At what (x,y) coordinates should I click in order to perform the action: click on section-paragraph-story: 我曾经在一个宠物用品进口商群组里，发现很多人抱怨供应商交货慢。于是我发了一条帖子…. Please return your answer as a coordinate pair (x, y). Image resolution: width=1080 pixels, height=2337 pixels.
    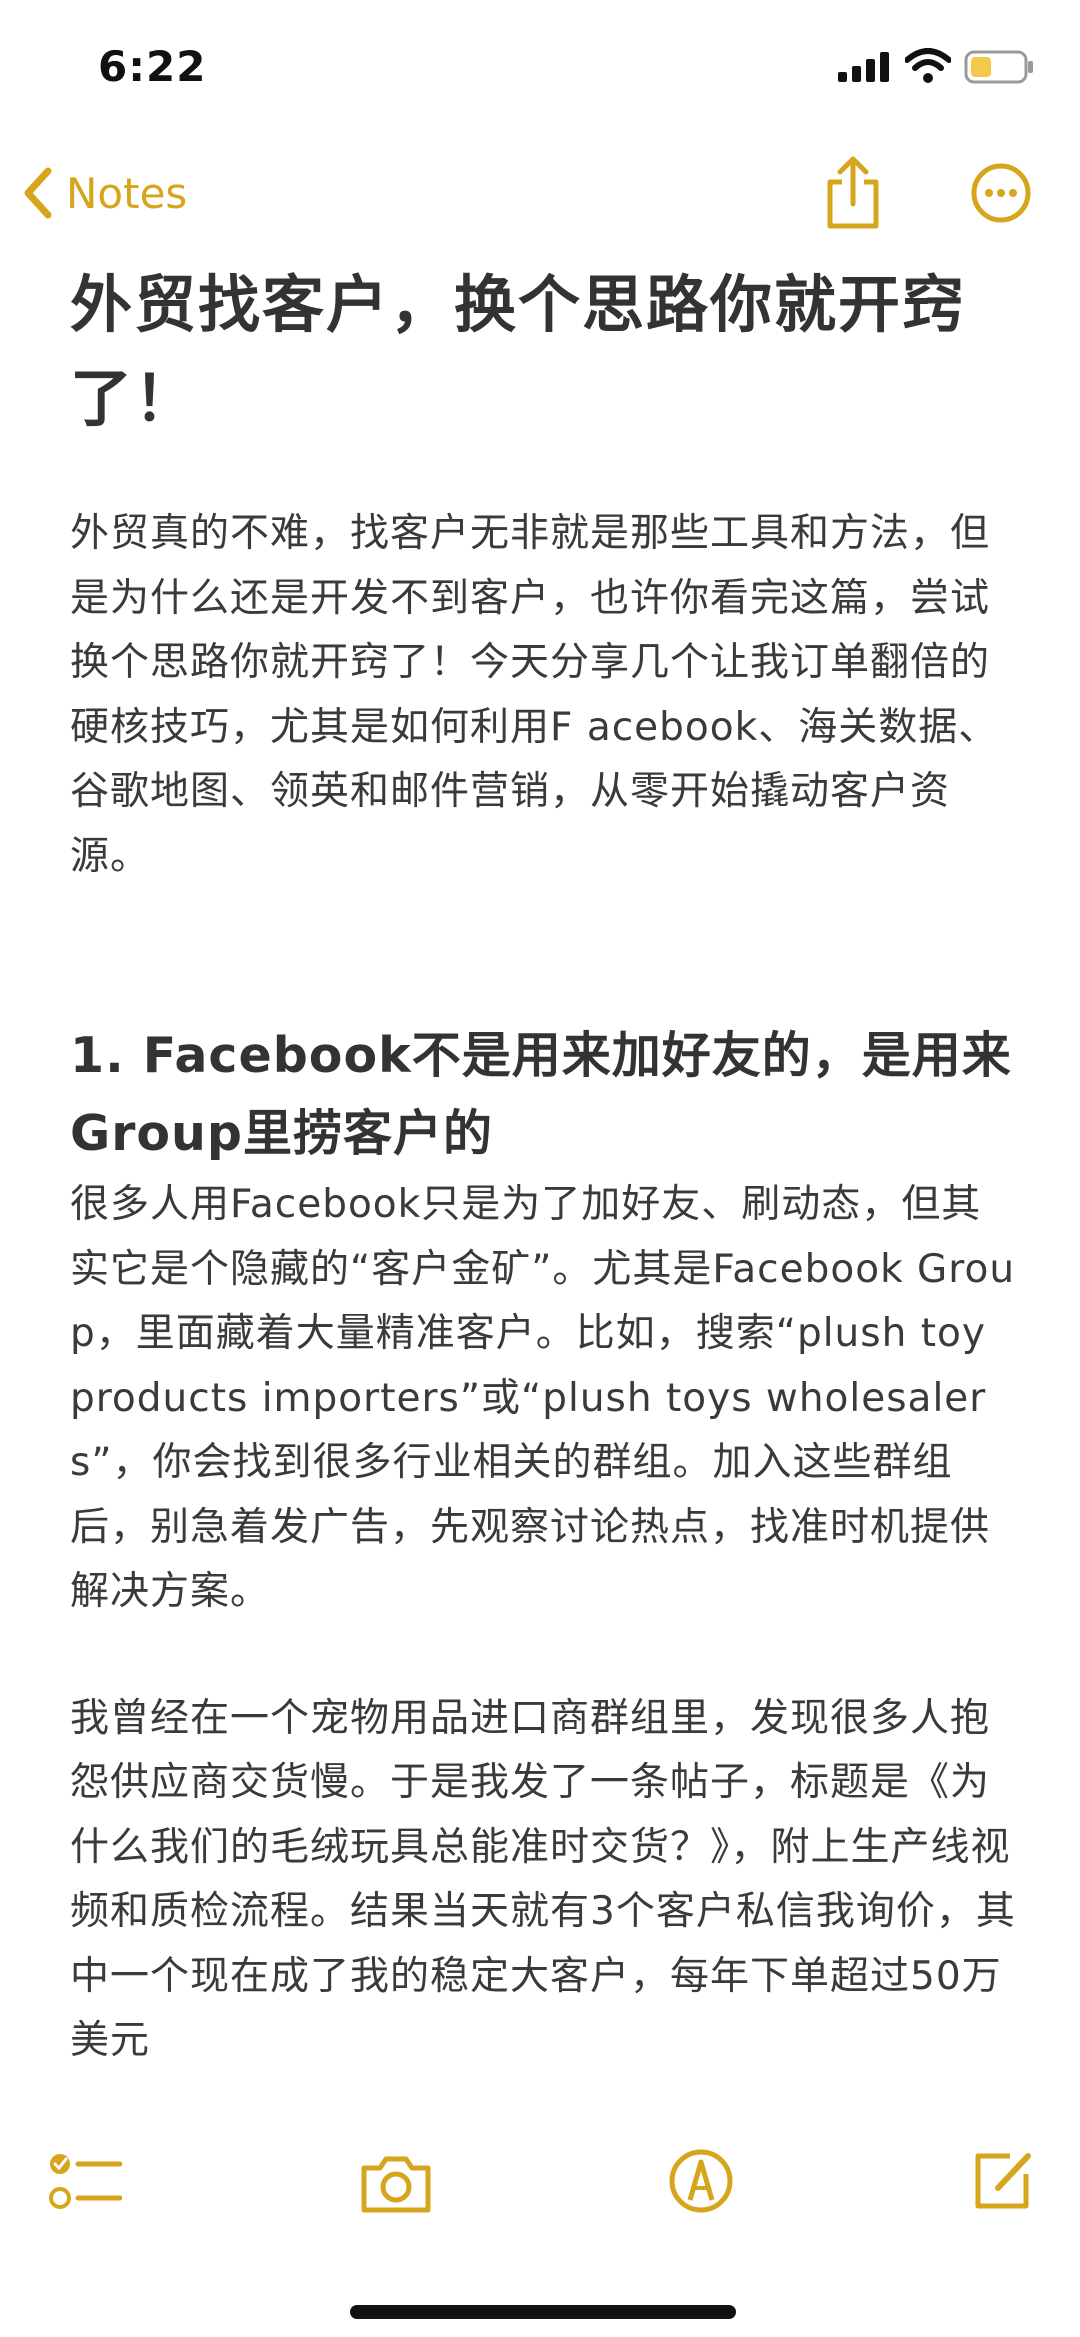
    Looking at the image, I should click on (543, 1879).